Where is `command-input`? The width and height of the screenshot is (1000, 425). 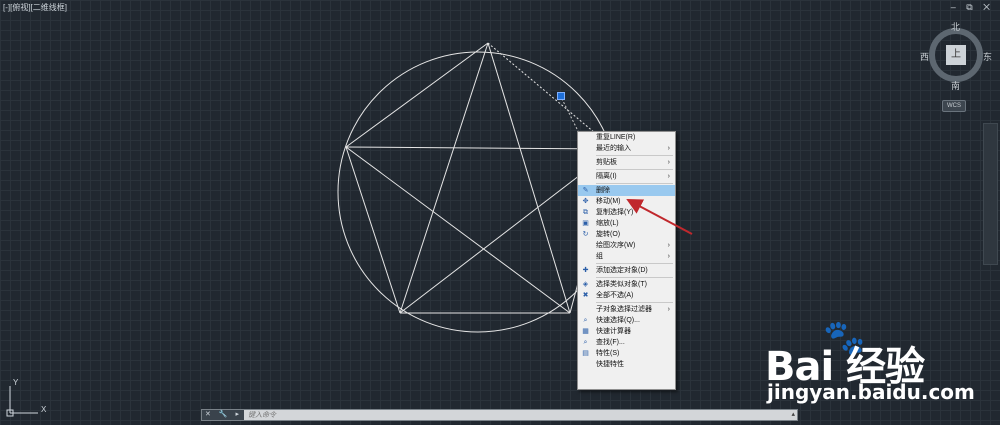 command-input is located at coordinates (518, 415).